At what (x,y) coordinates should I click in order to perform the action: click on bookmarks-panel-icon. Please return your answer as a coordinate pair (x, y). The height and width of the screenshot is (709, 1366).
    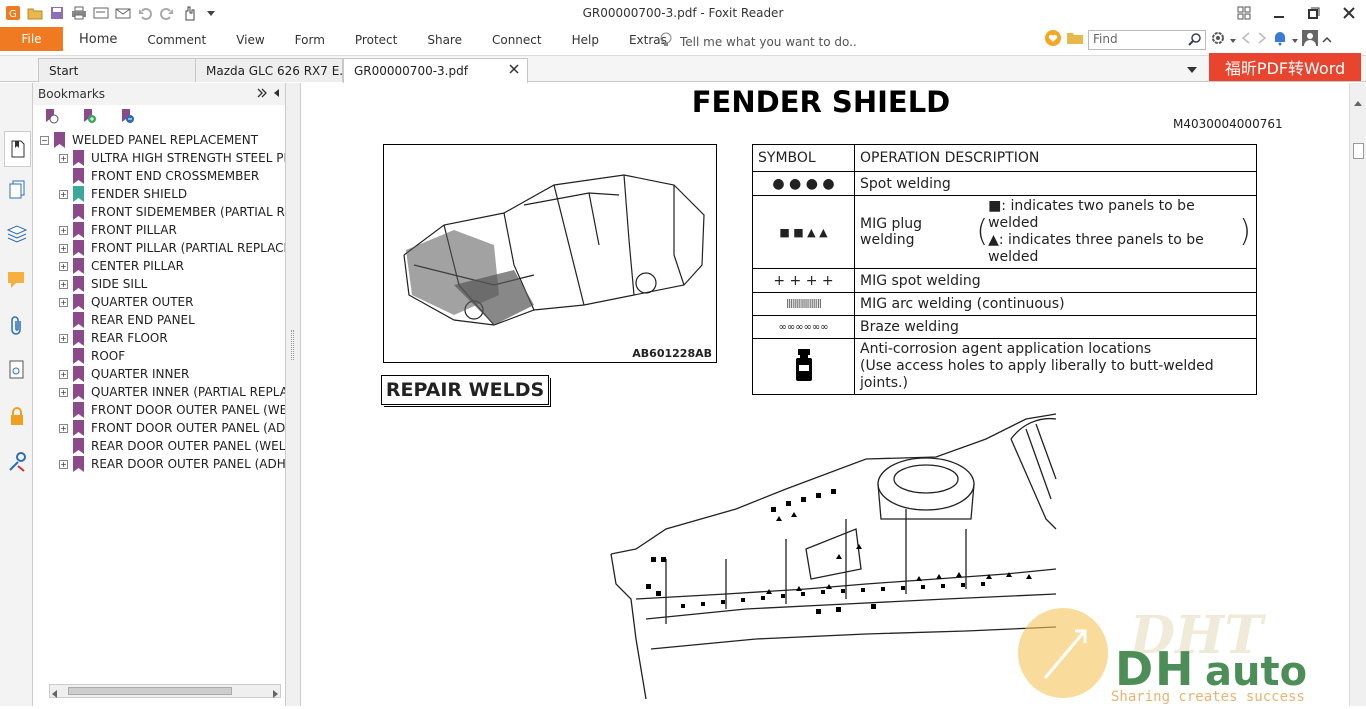
    Looking at the image, I should click on (17, 149).